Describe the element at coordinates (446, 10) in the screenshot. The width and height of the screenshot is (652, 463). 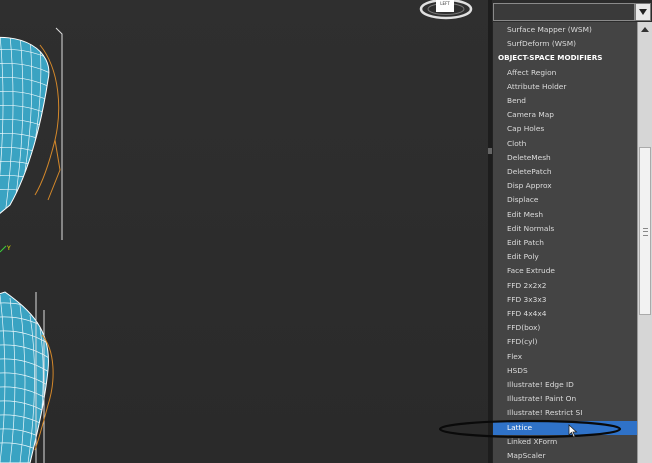
I see `viewcube: LEFT` at that location.